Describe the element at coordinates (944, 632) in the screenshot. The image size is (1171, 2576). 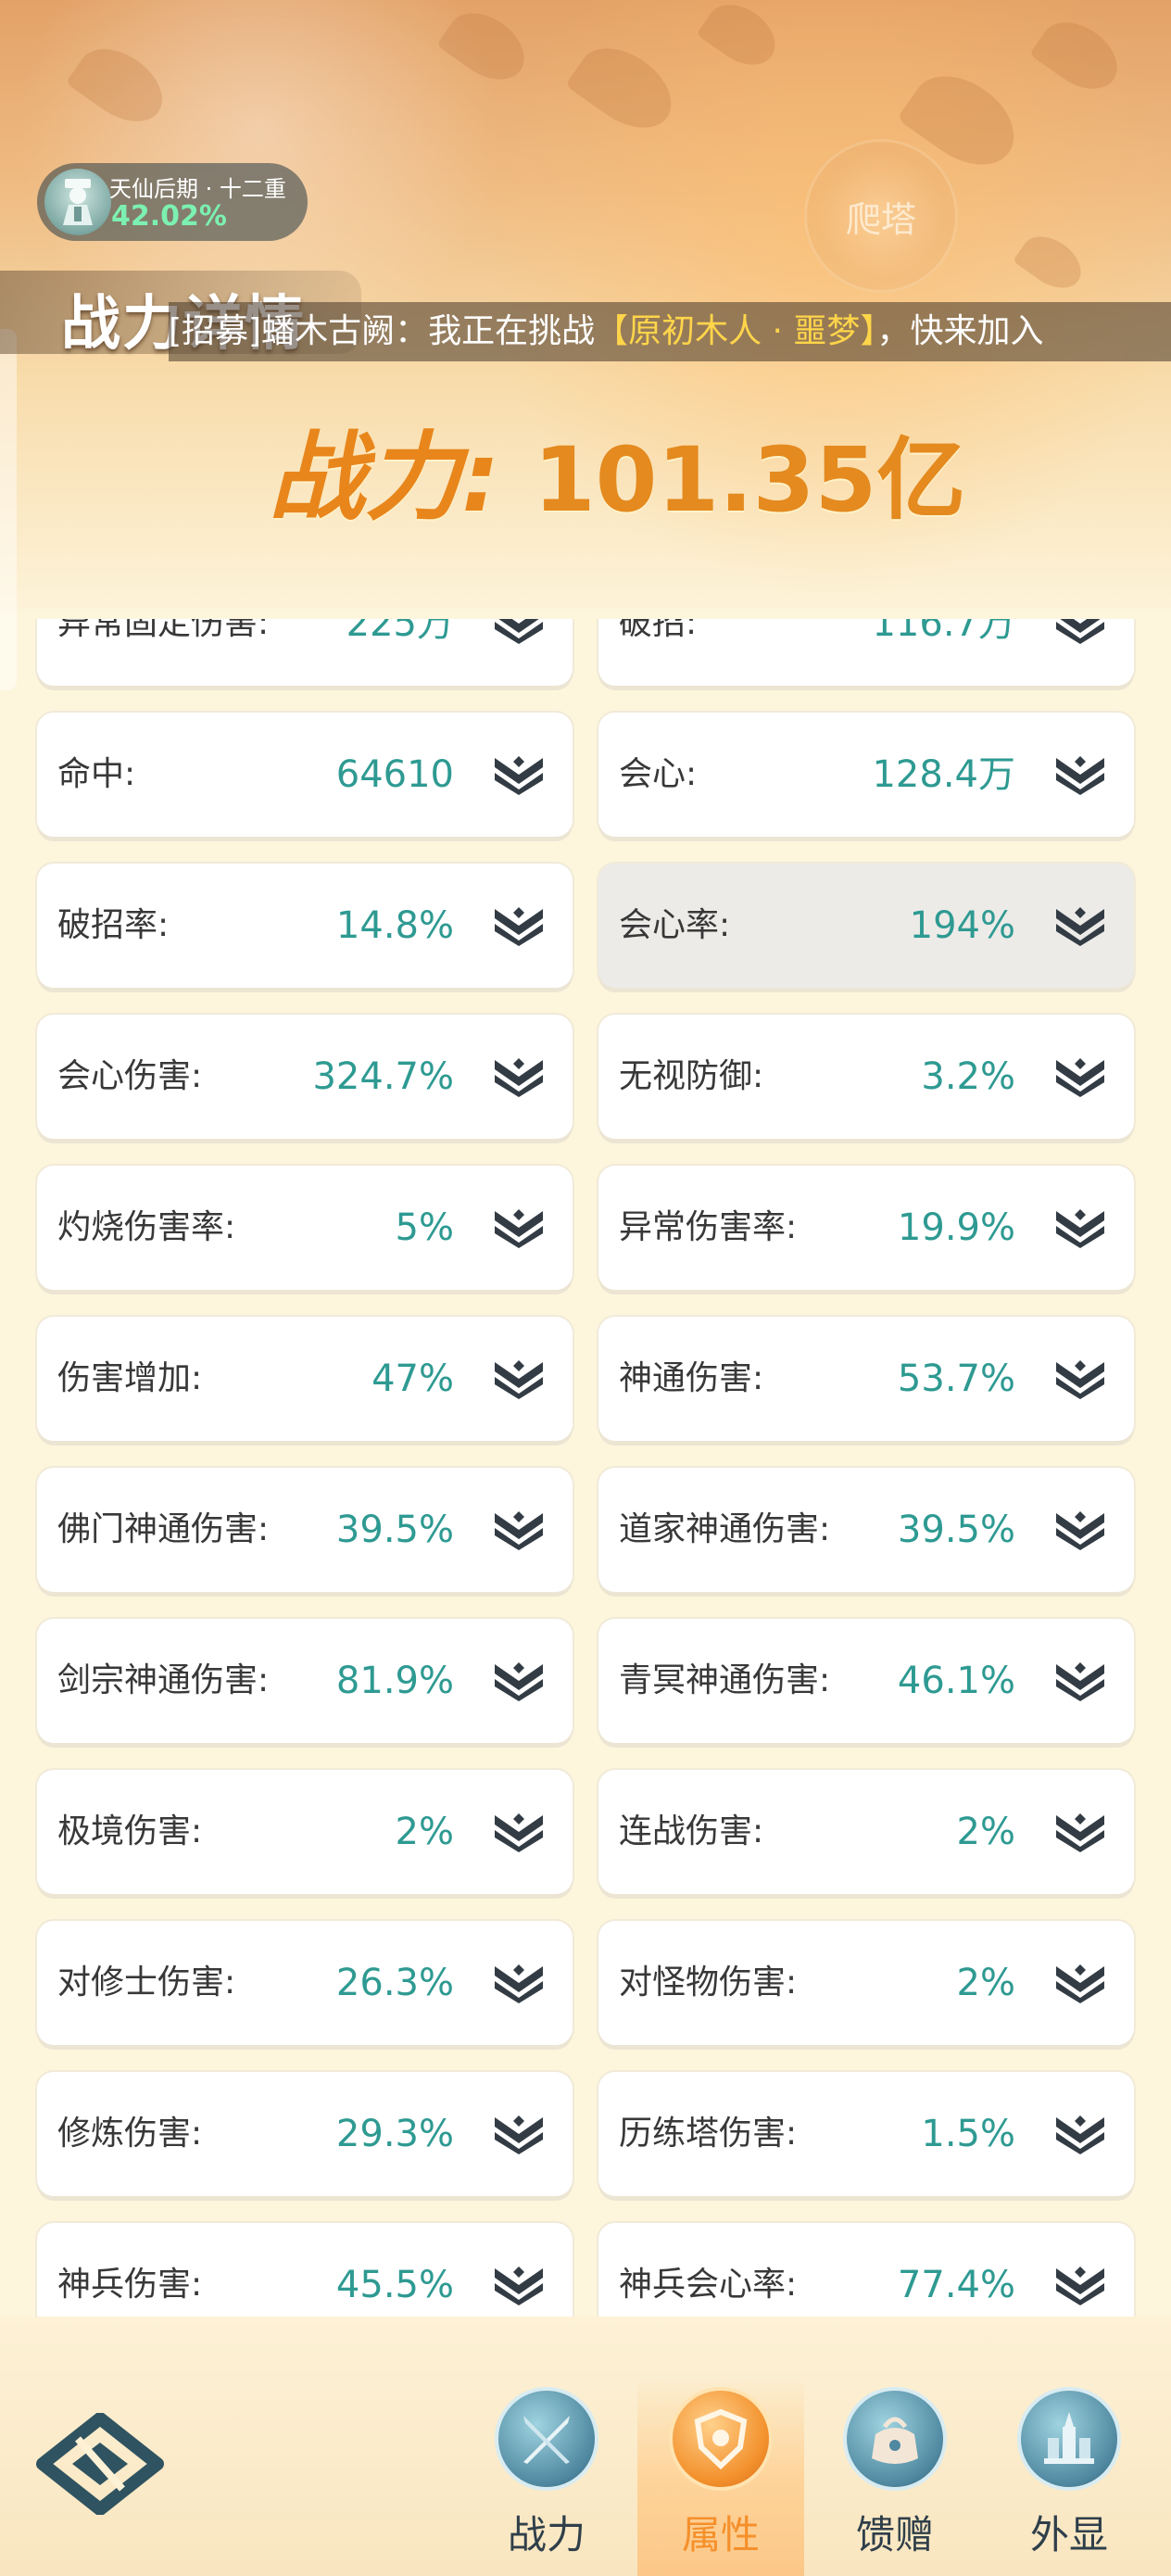
I see `stat-value: 116.7万` at that location.